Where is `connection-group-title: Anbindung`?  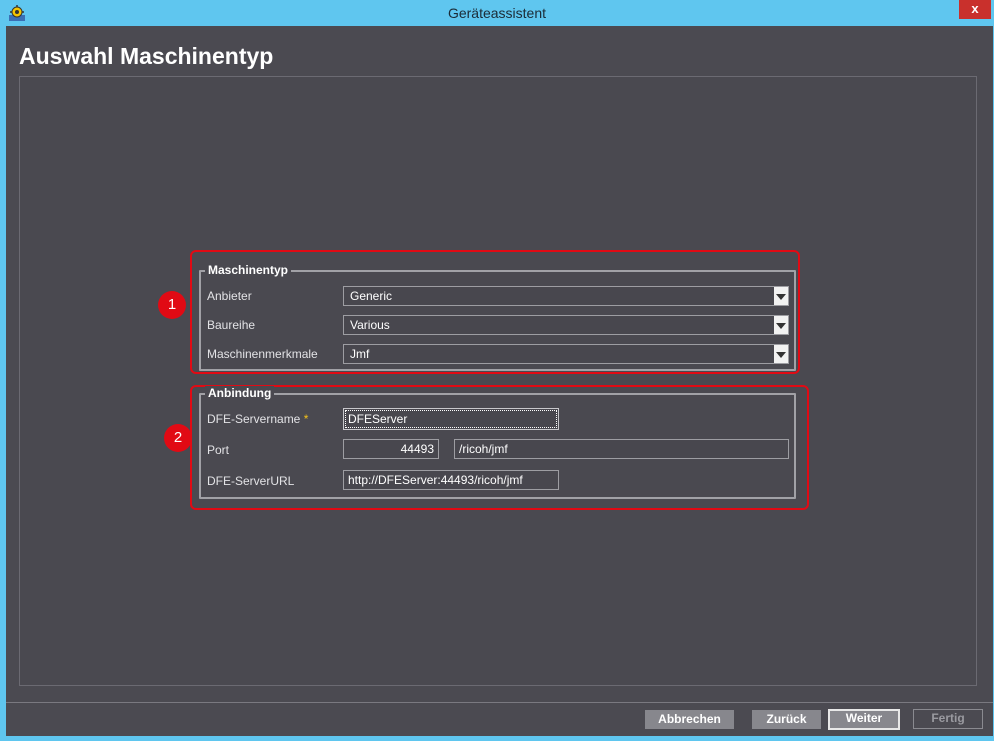 connection-group-title: Anbindung is located at coordinates (240, 393).